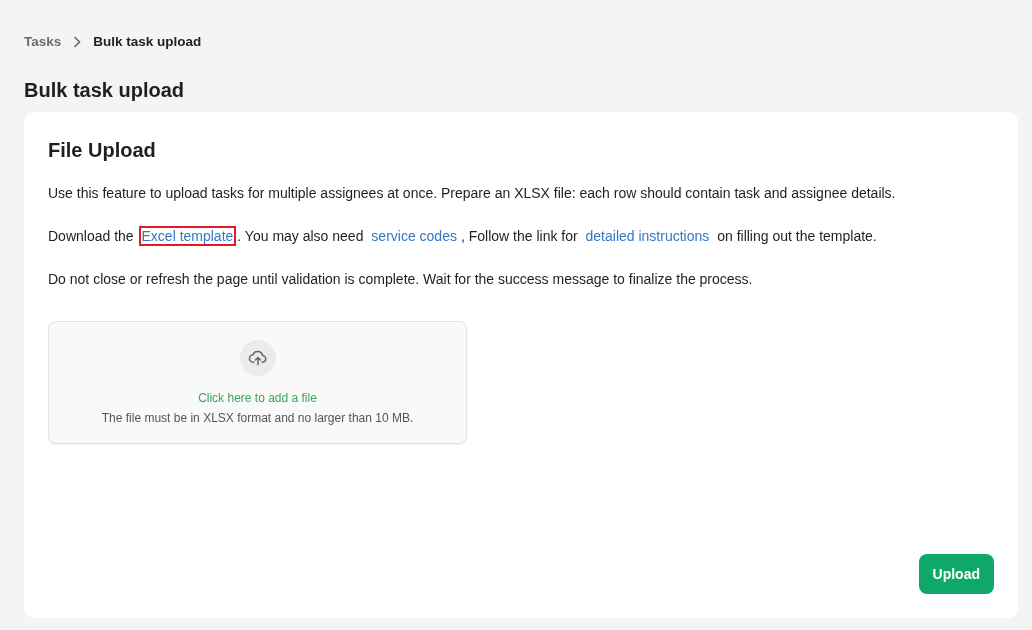 The image size is (1032, 630). Describe the element at coordinates (187, 236) in the screenshot. I see `text-link: Excel template` at that location.